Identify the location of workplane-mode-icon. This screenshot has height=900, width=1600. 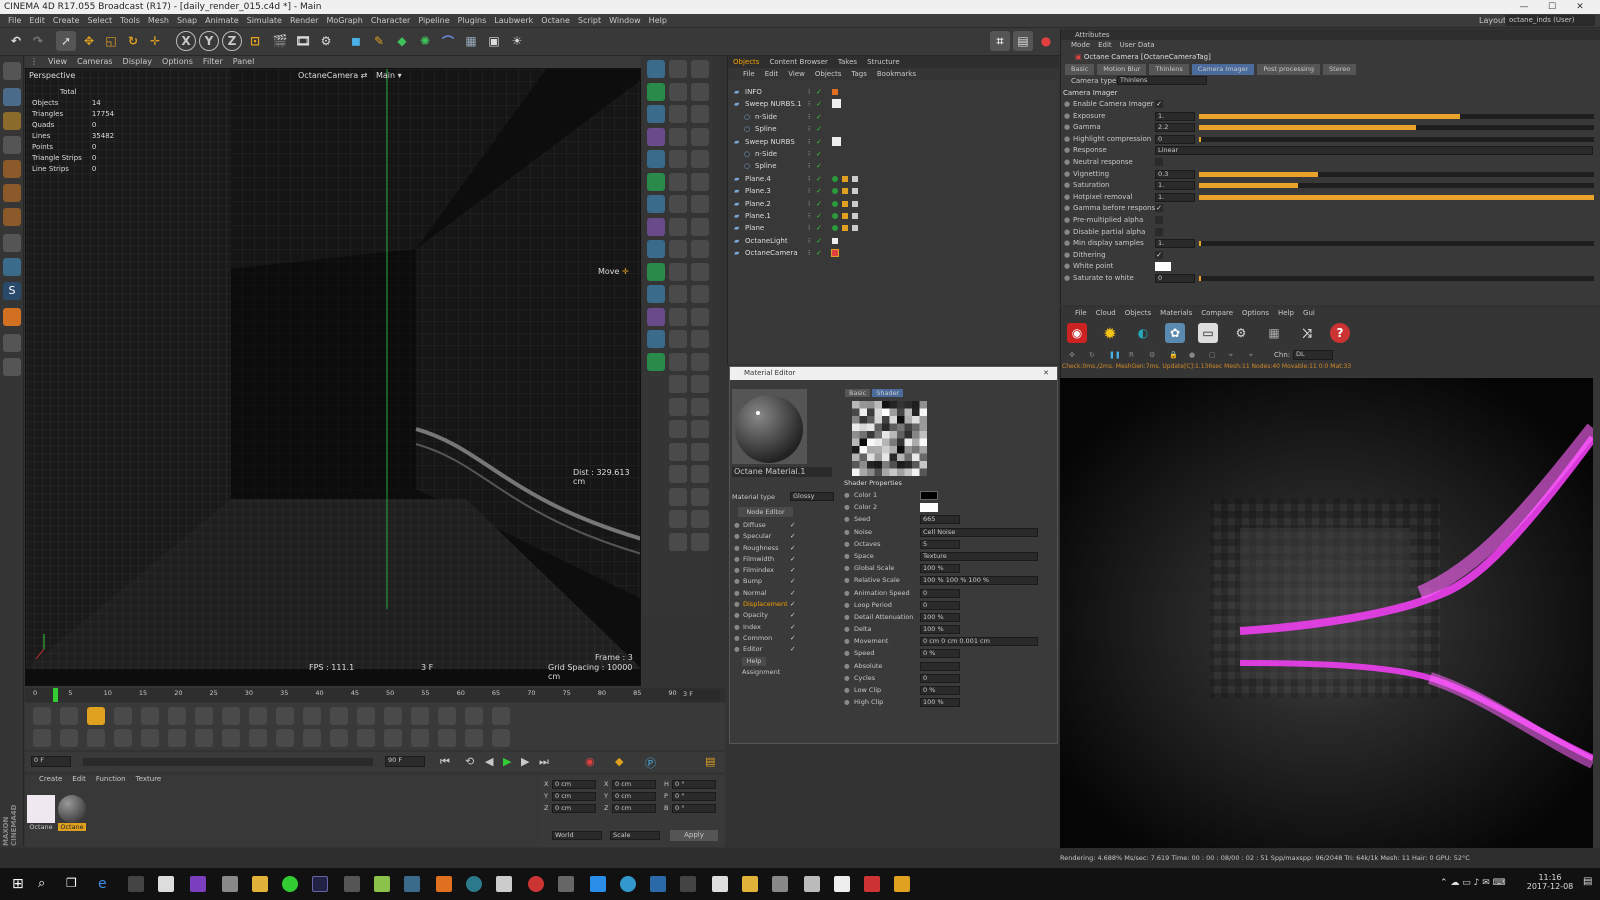
(12, 145).